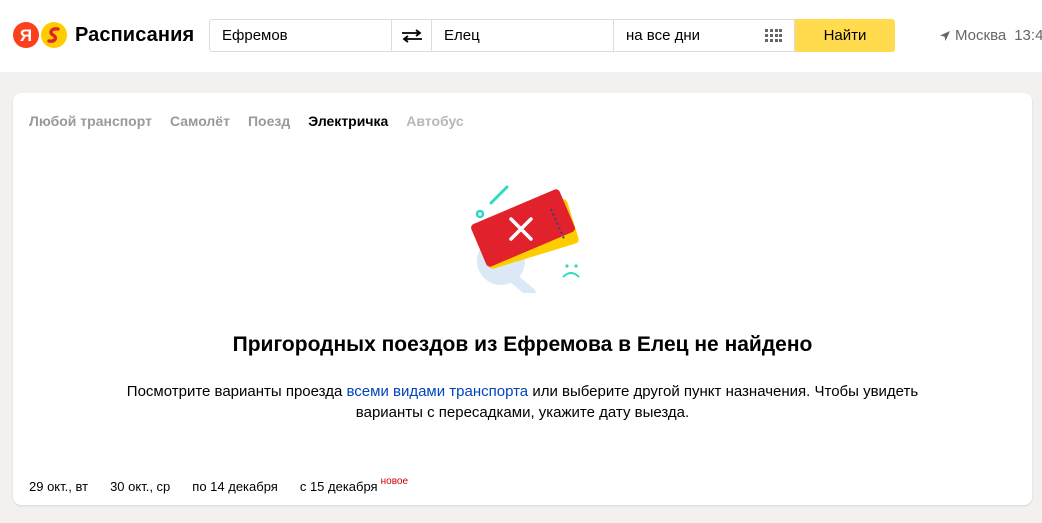 The image size is (1042, 523). I want to click on tab-suburban: Электричка, so click(348, 121).